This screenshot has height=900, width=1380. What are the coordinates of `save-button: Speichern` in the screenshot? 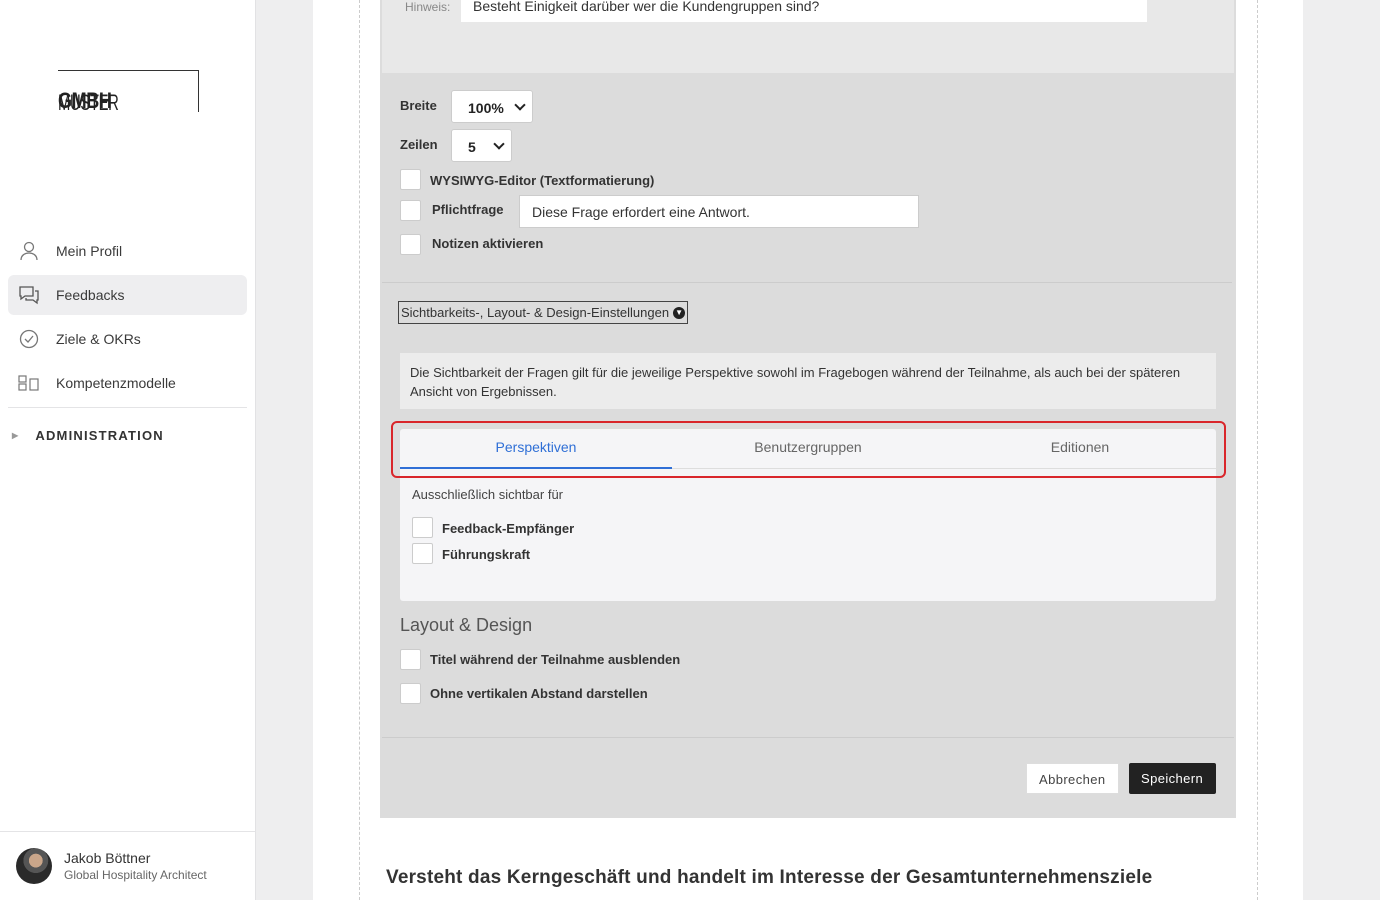 It's located at (1172, 778).